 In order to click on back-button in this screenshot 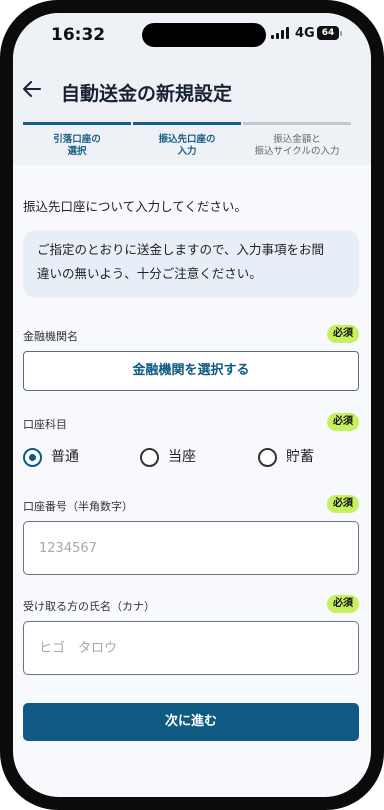, I will do `click(34, 92)`.